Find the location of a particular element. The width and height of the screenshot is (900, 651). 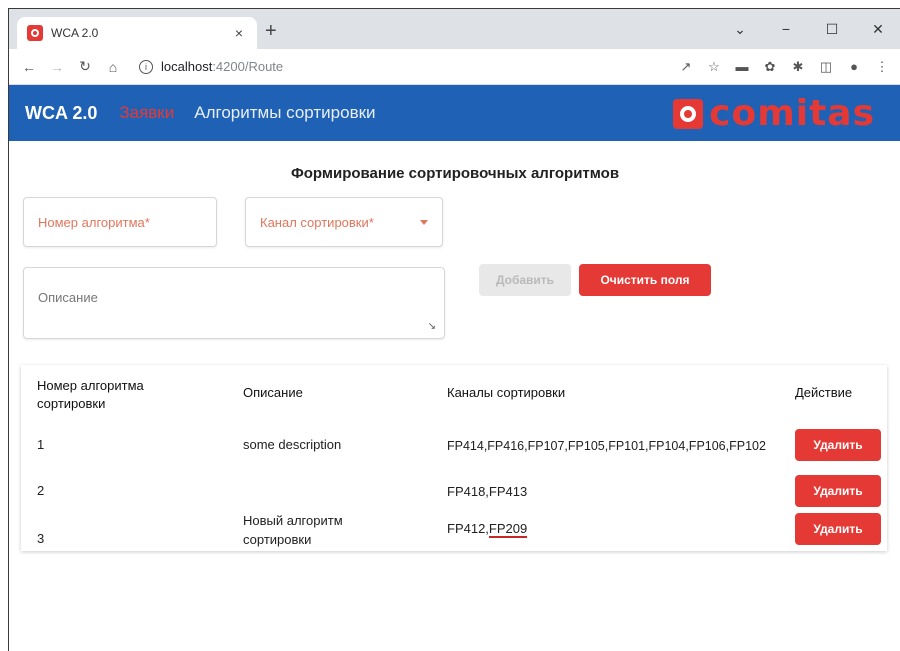

share-icon: ↗ is located at coordinates (686, 67).